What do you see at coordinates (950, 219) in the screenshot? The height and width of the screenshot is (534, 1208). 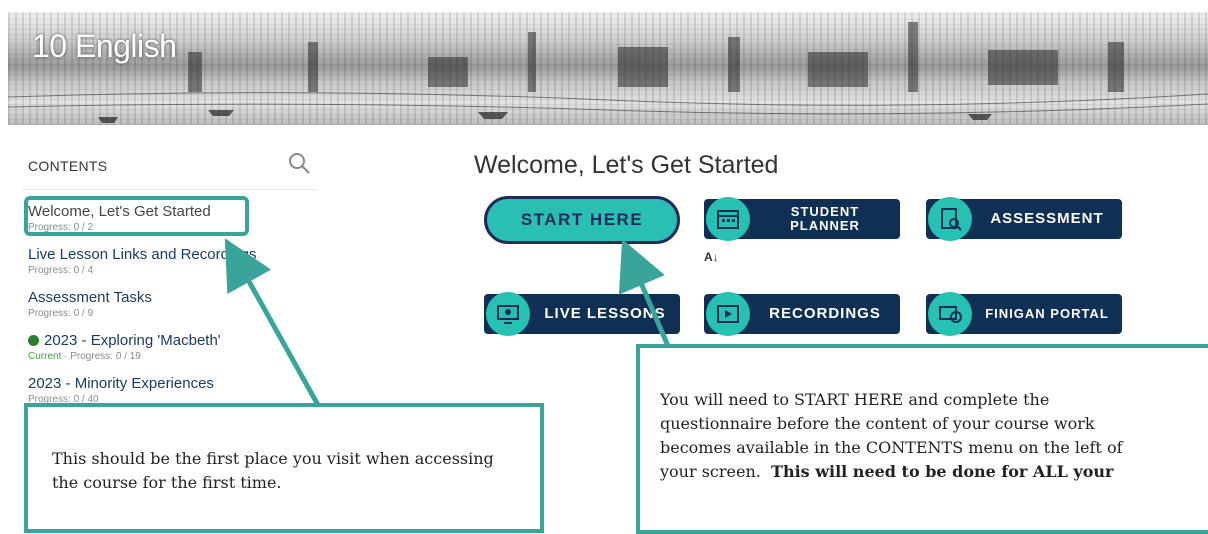 I see `assessment-icon` at bounding box center [950, 219].